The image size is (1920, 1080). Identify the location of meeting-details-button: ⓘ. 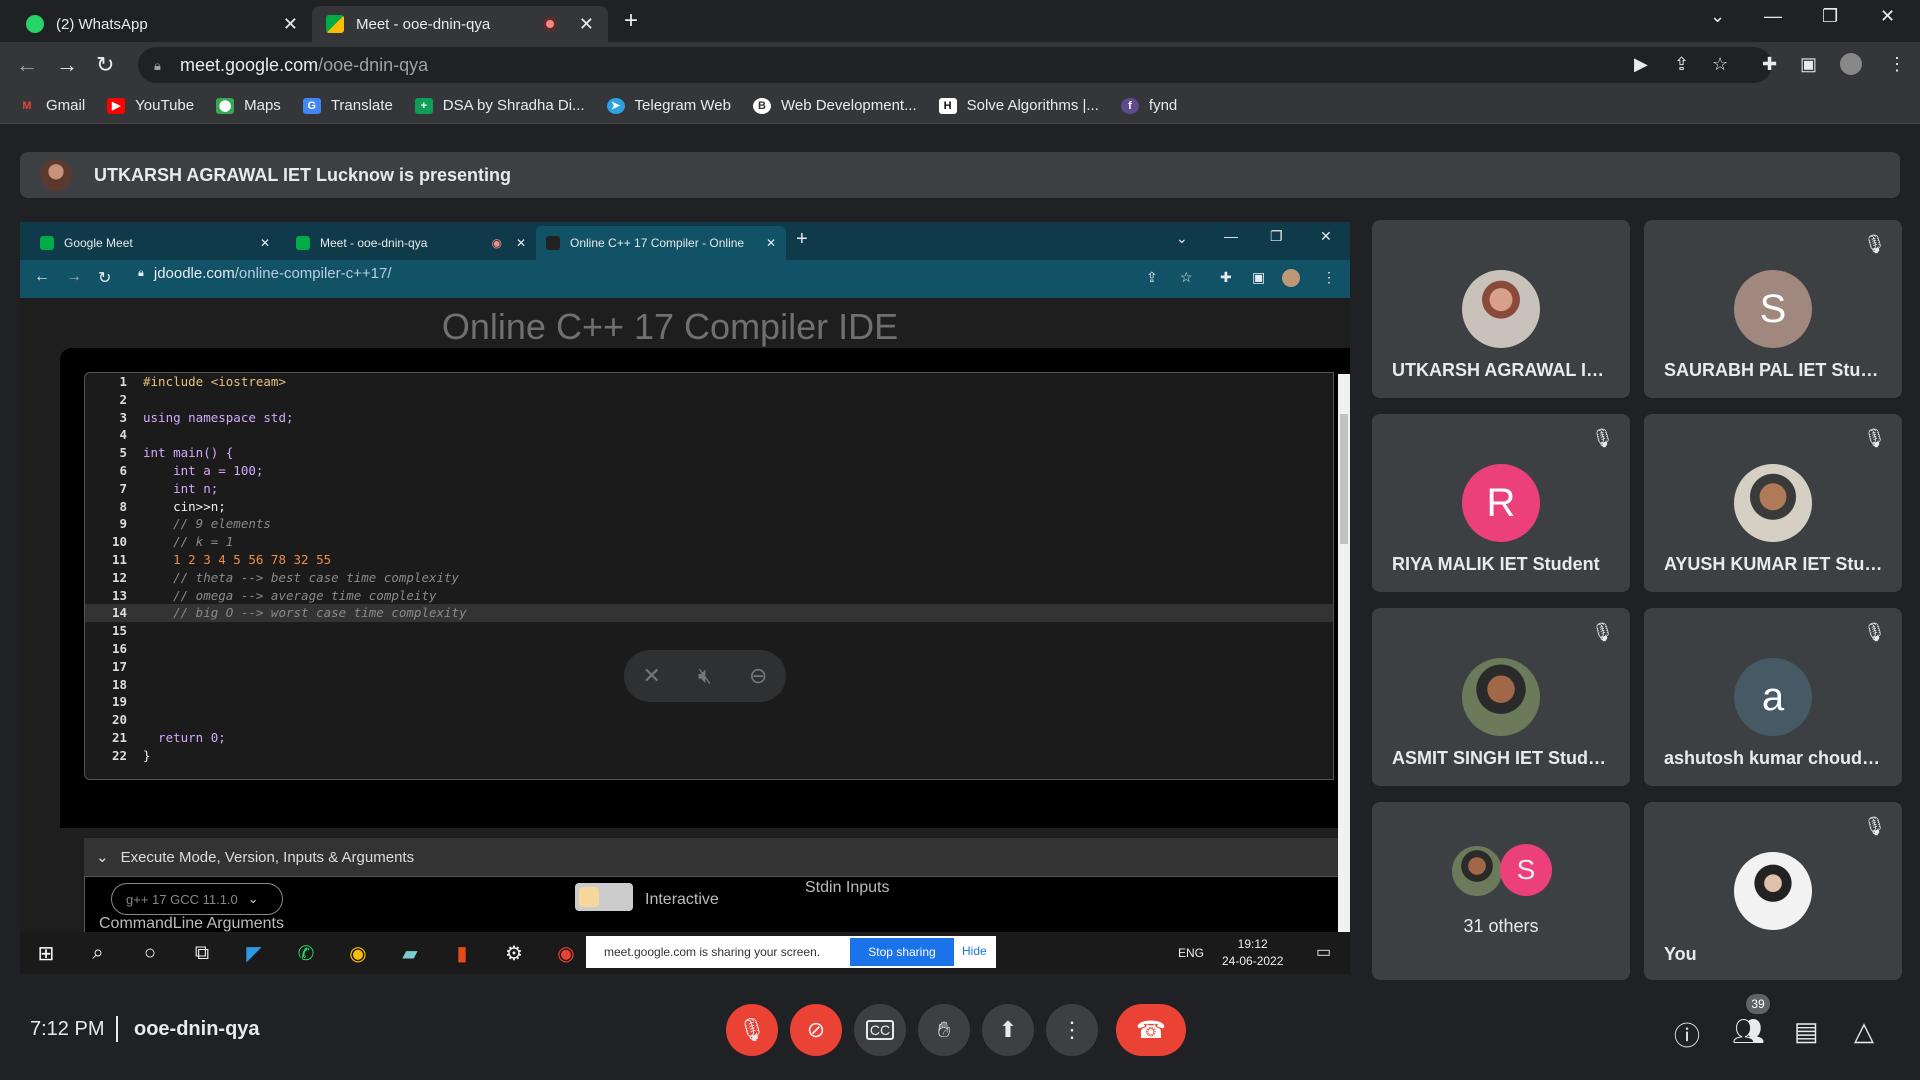
(1687, 1034).